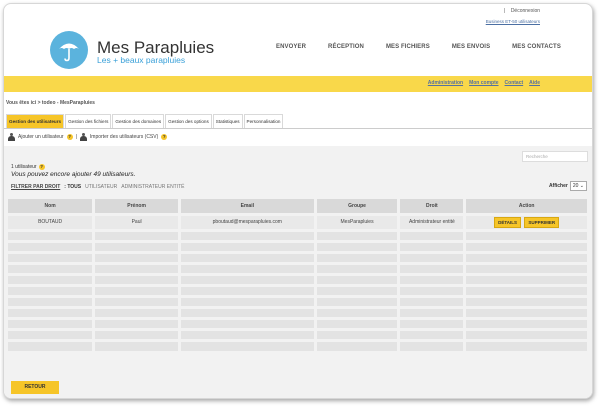  What do you see at coordinates (124, 137) in the screenshot?
I see `import-users-link: Importer des utilisateurs (CSV)` at bounding box center [124, 137].